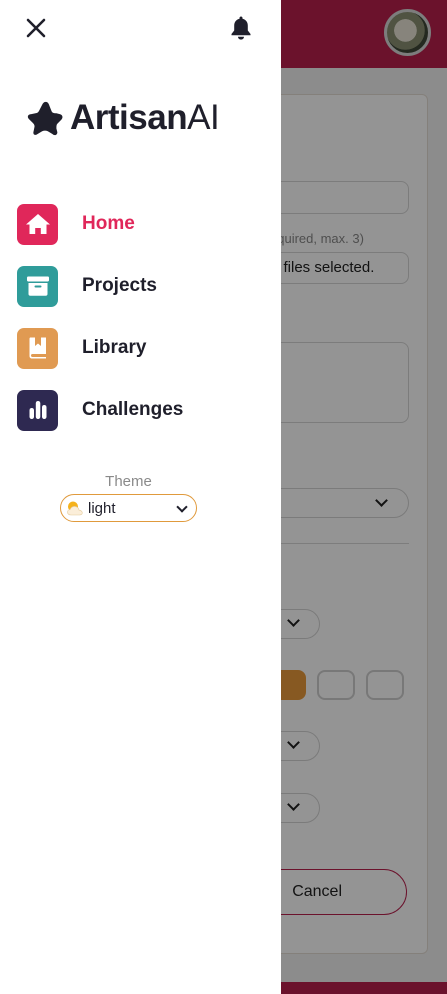 This screenshot has width=447, height=994. What do you see at coordinates (108, 223) in the screenshot?
I see `nav-item-label: Home` at bounding box center [108, 223].